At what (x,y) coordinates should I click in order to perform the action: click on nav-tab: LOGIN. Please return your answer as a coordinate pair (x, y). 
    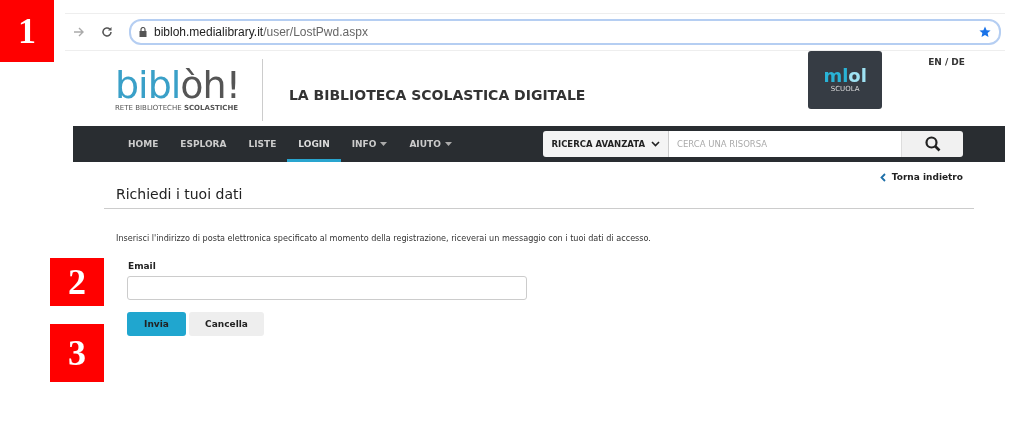
    Looking at the image, I should click on (314, 144).